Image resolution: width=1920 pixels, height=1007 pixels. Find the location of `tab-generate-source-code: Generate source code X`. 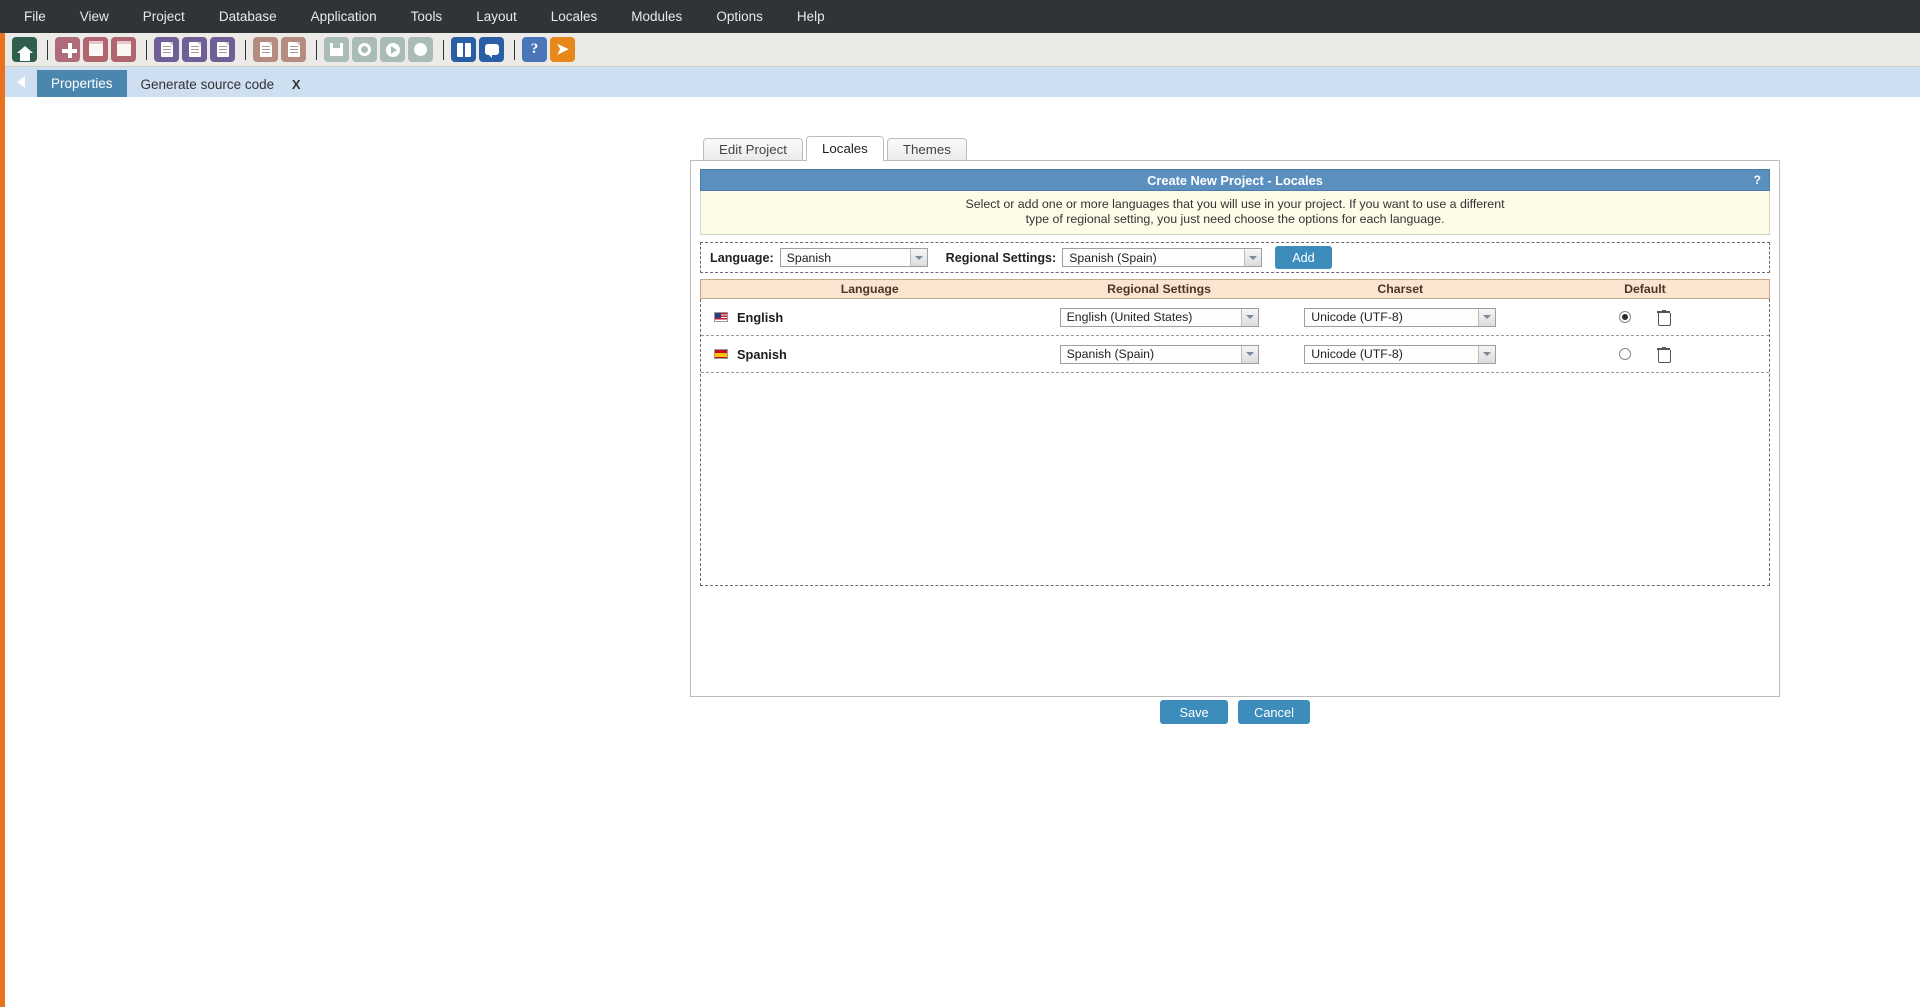

tab-generate-source-code: Generate source code X is located at coordinates (221, 84).